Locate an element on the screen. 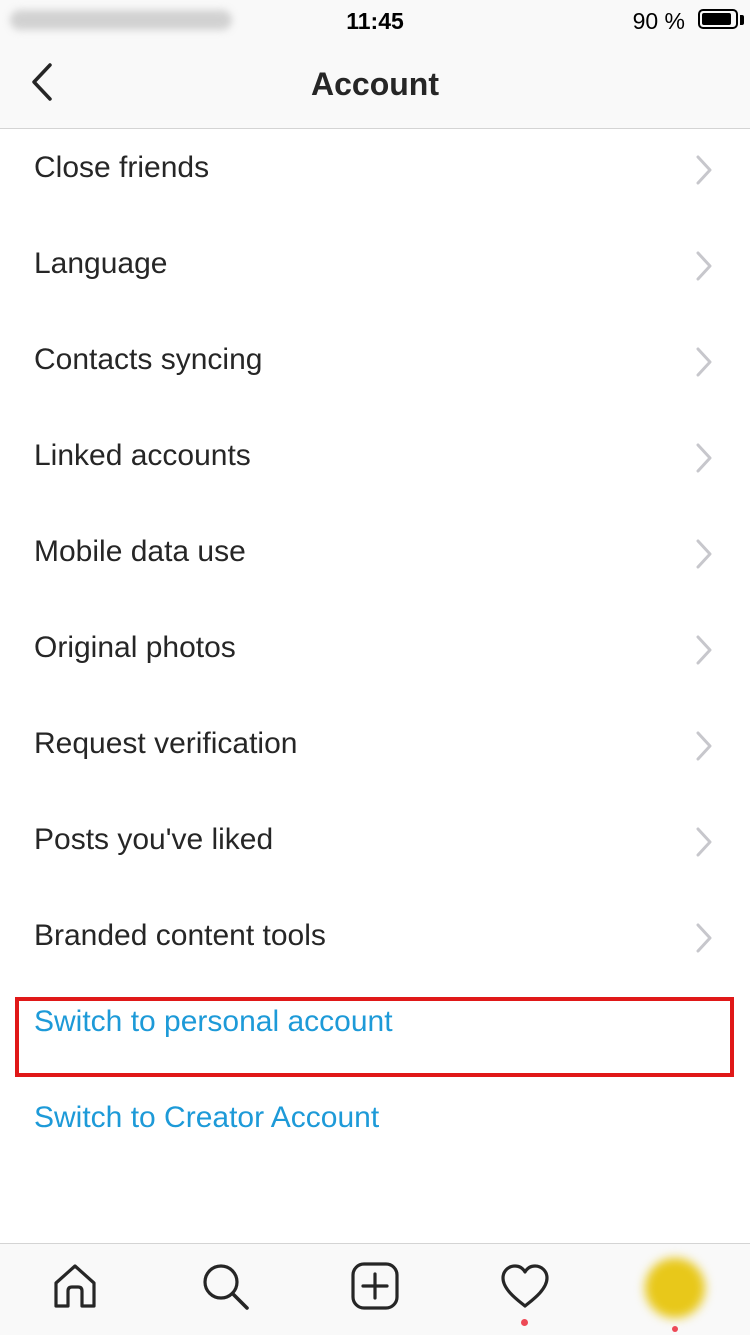 The height and width of the screenshot is (1335, 750). new-post-icon is located at coordinates (375, 1286).